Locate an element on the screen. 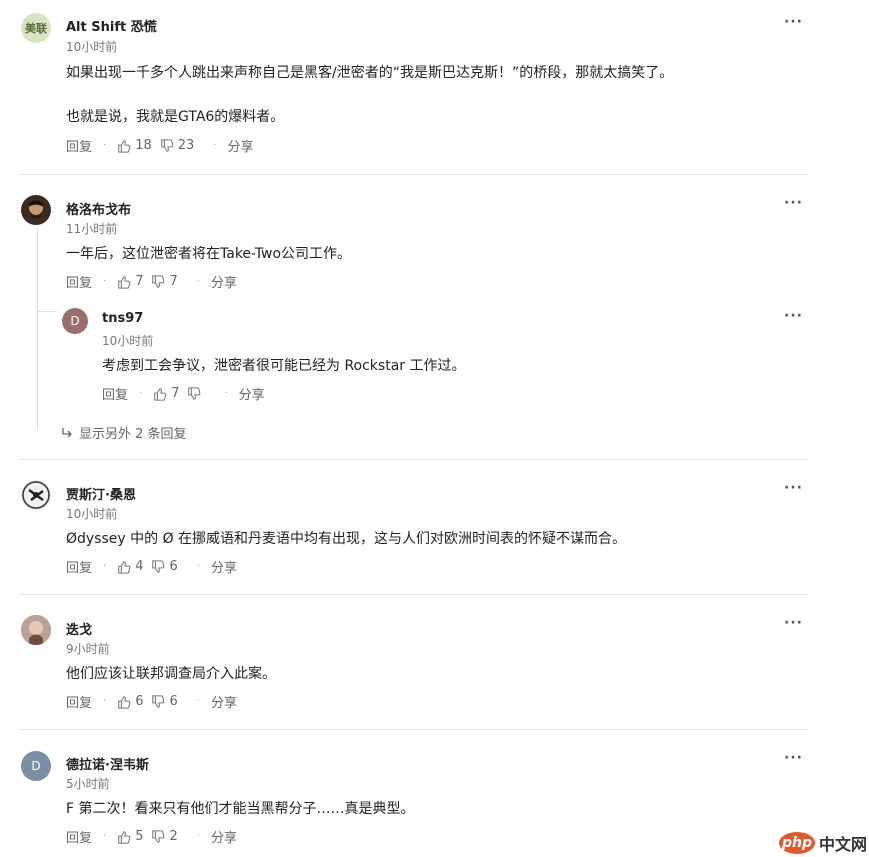 This screenshot has height=857, width=869. php-logo: php is located at coordinates (796, 843).